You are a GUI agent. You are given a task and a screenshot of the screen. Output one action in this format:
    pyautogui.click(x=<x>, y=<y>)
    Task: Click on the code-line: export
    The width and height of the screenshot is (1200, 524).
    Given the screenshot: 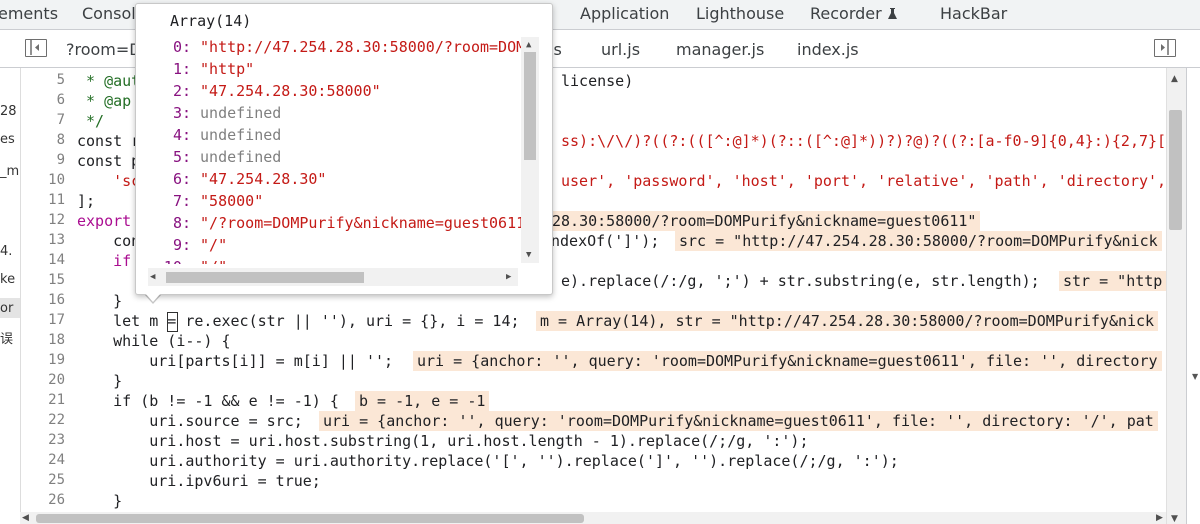 What is the action you would take?
    pyautogui.click(x=104, y=221)
    